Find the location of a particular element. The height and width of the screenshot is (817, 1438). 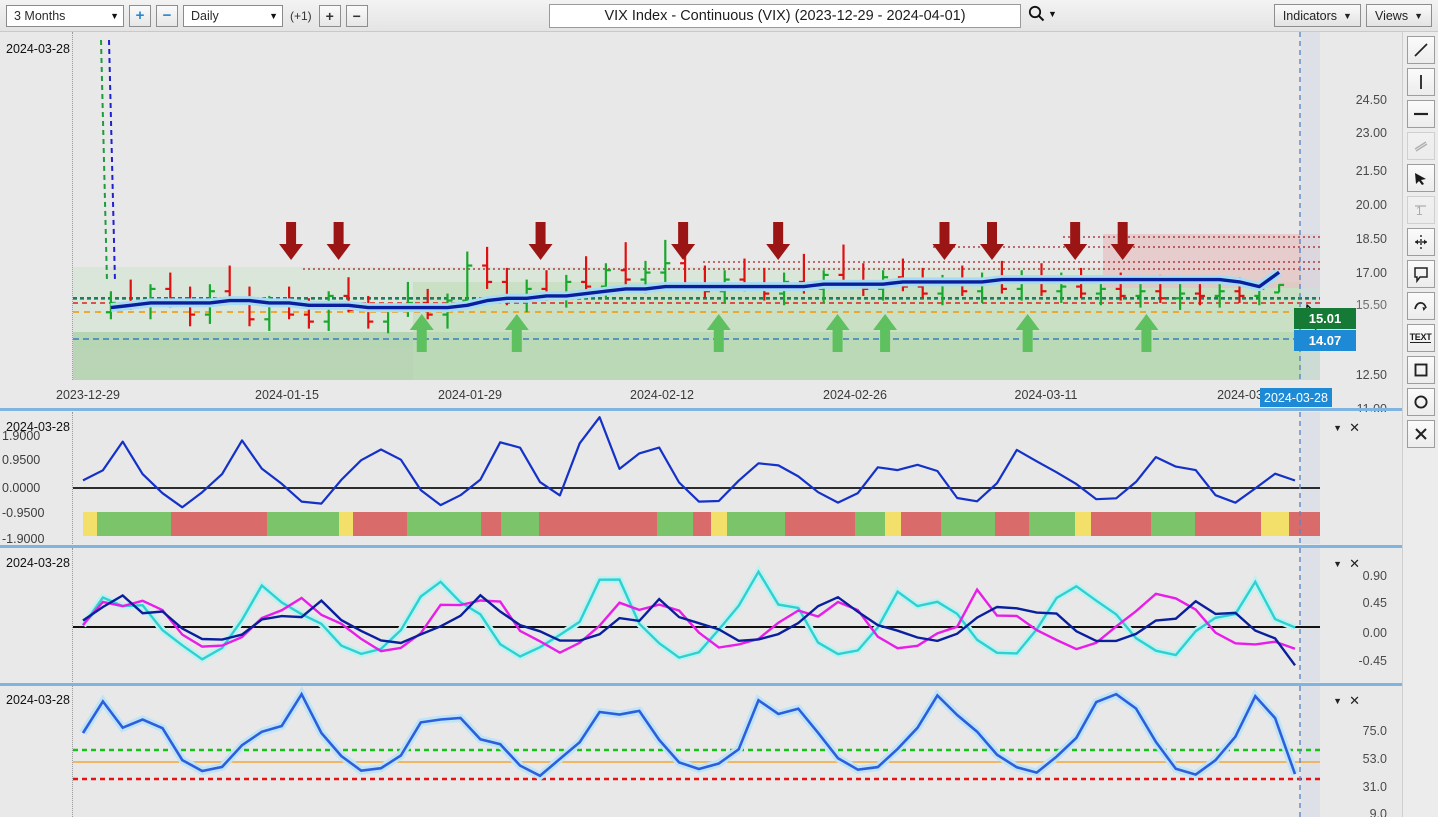

x-tick: 2024-03 is located at coordinates (1240, 395).